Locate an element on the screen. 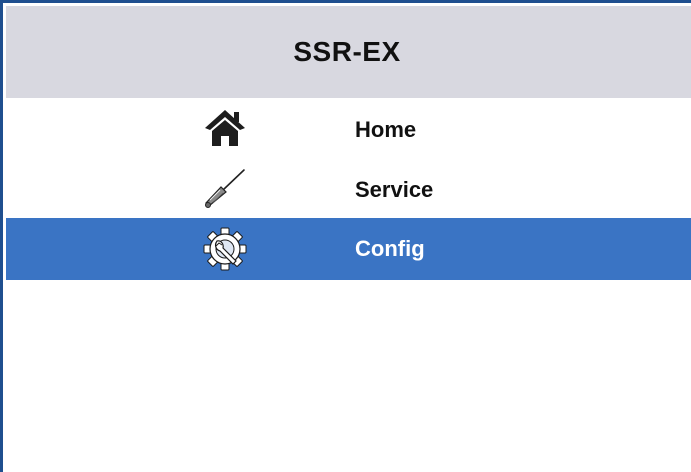 The image size is (691, 472). menu-item-service: Service is located at coordinates (348, 188).